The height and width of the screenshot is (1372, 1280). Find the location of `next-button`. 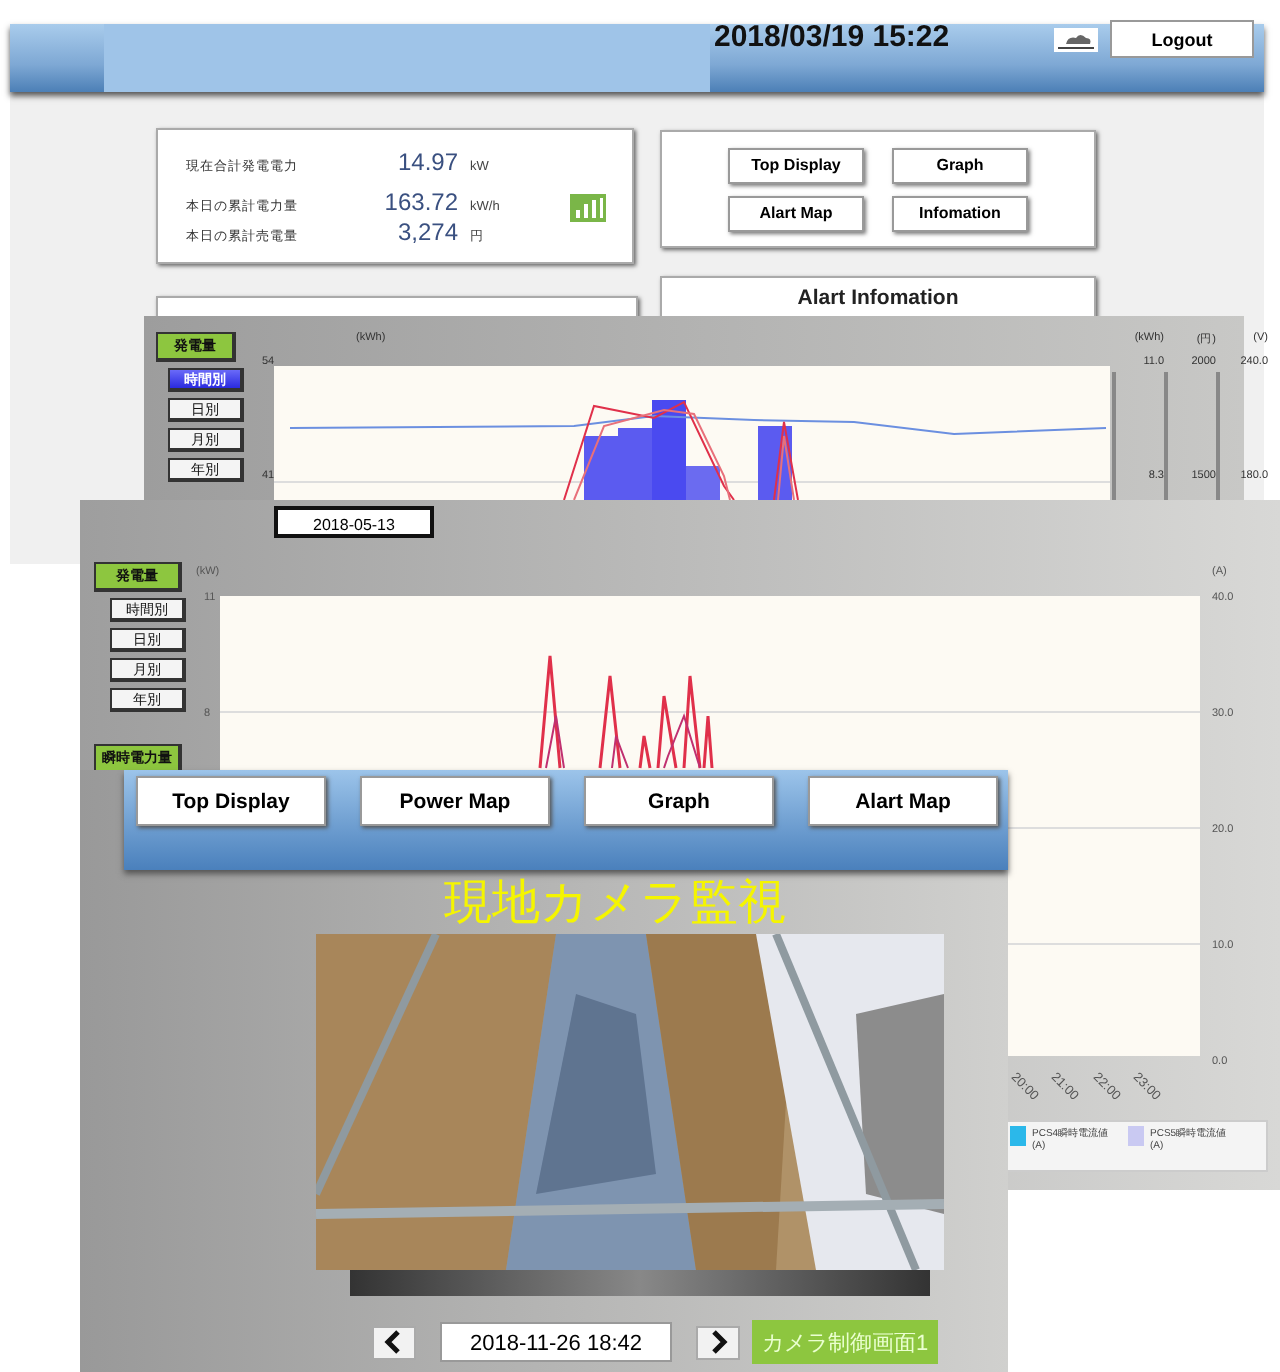

next-button is located at coordinates (718, 1342).